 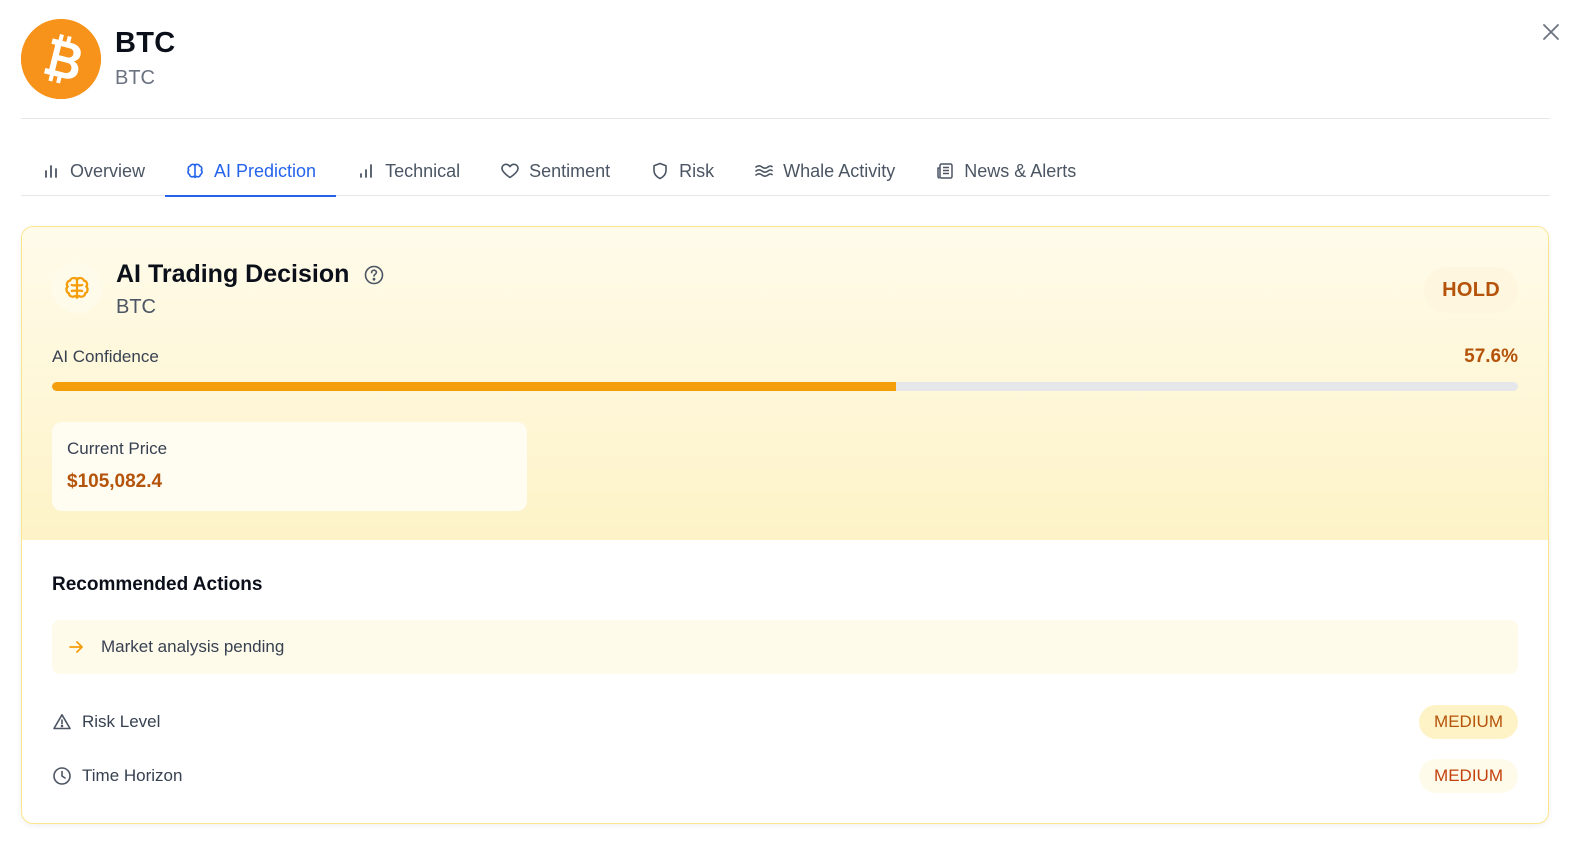 I want to click on price-label: Current Price, so click(x=117, y=448).